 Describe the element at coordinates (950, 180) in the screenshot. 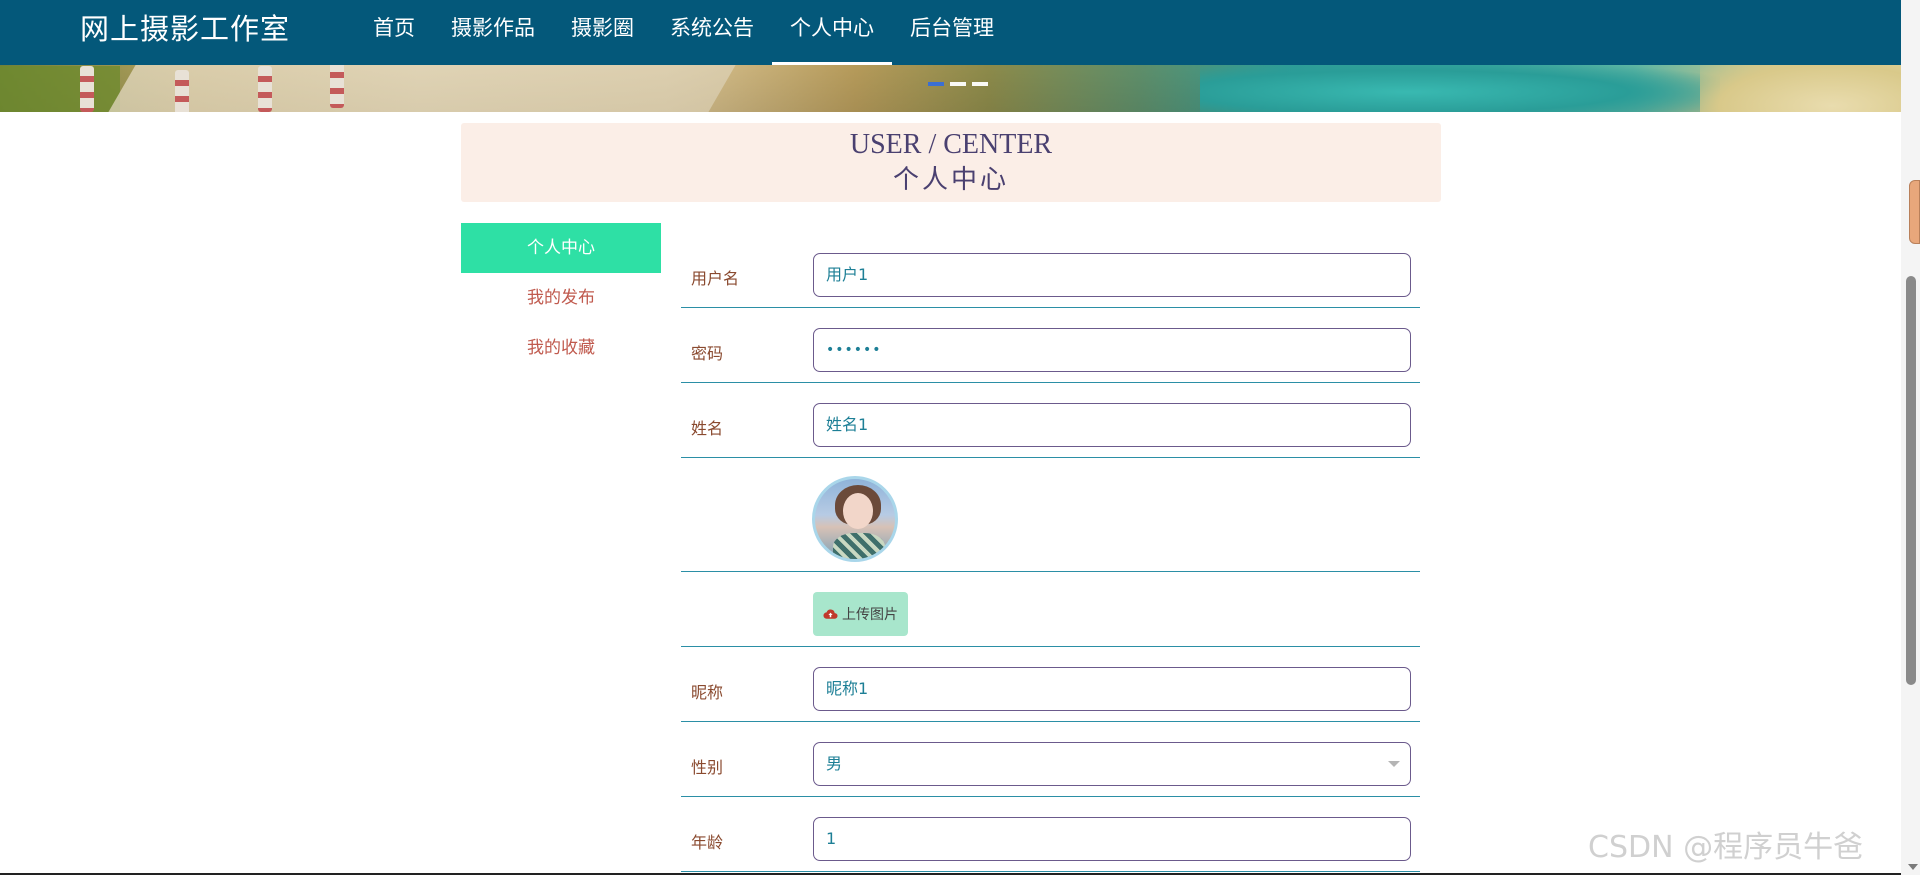

I see `page-title-chinese: 个人中心` at that location.